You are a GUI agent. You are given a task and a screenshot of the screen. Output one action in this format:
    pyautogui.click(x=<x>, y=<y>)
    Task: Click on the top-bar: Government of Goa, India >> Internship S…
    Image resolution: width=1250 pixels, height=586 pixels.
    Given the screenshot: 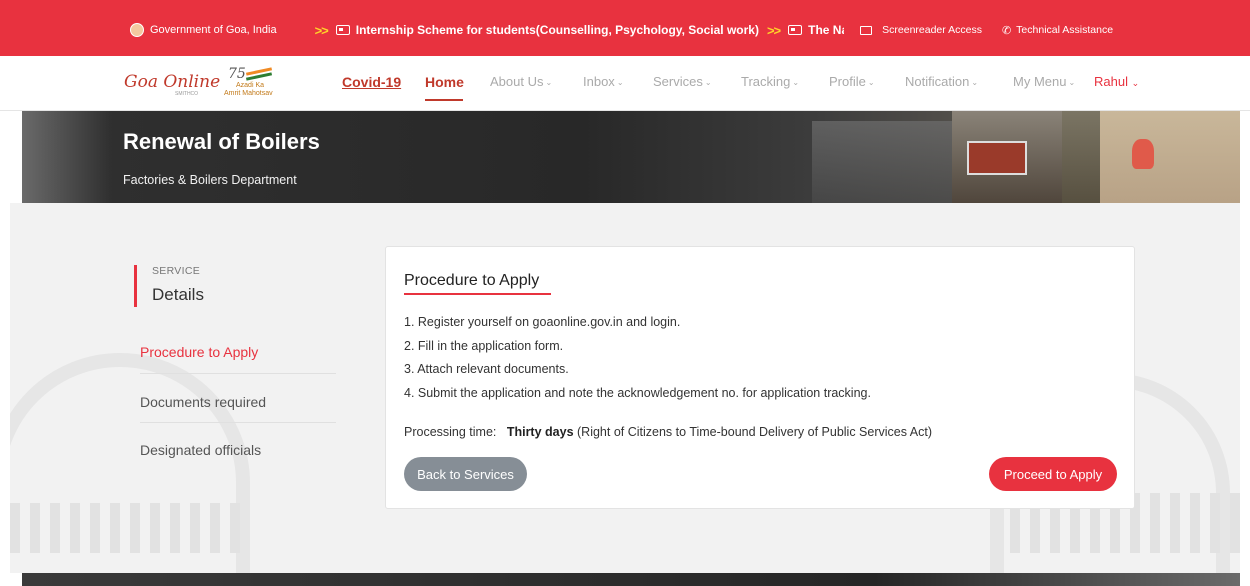 What is the action you would take?
    pyautogui.click(x=625, y=28)
    